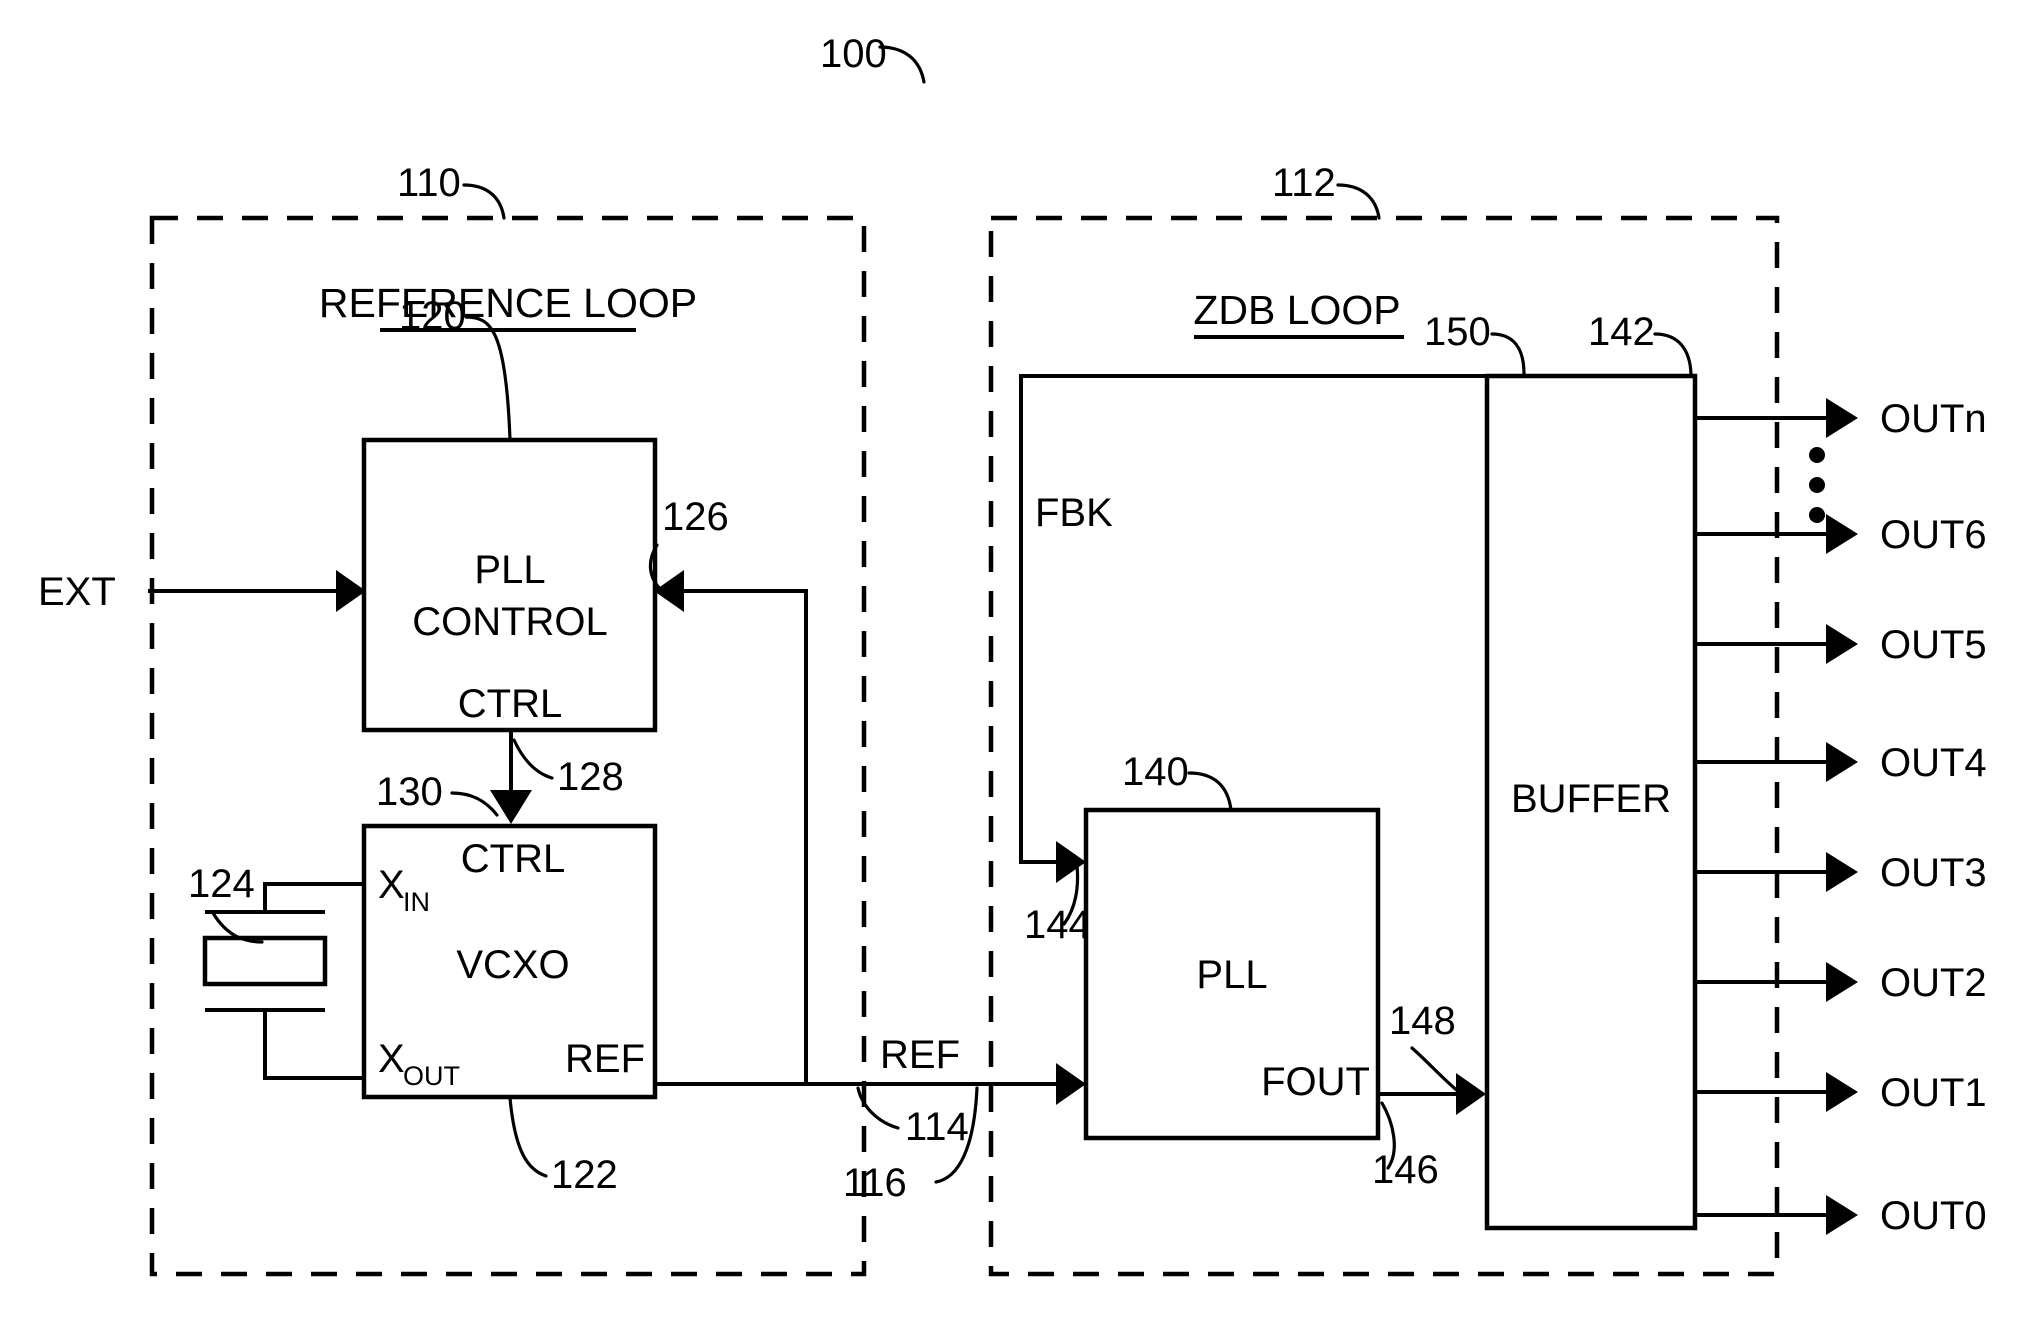 This screenshot has height=1333, width=2017. I want to click on ref-142-group: 142, so click(1640, 343).